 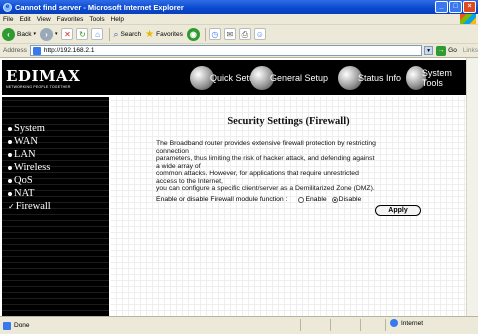 What do you see at coordinates (229, 34) in the screenshot?
I see `mail-icon: ✉` at bounding box center [229, 34].